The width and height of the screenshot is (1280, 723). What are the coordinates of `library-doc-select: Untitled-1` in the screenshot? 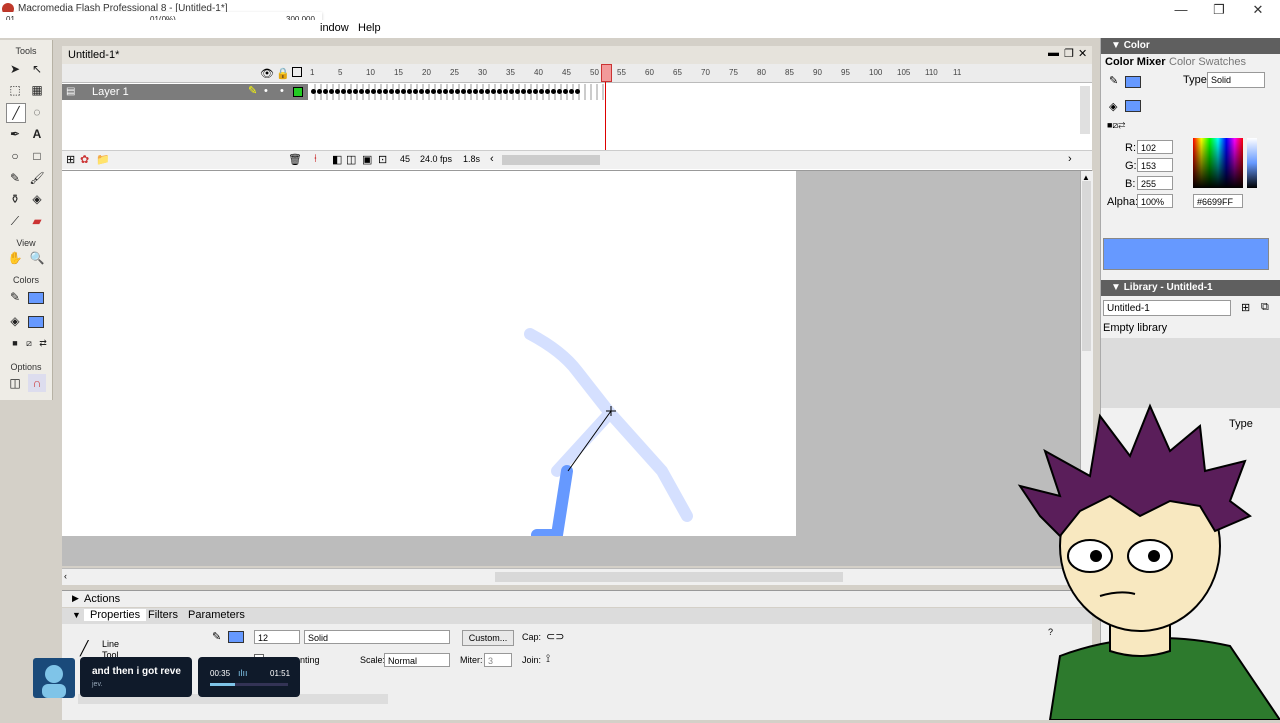 It's located at (1167, 308).